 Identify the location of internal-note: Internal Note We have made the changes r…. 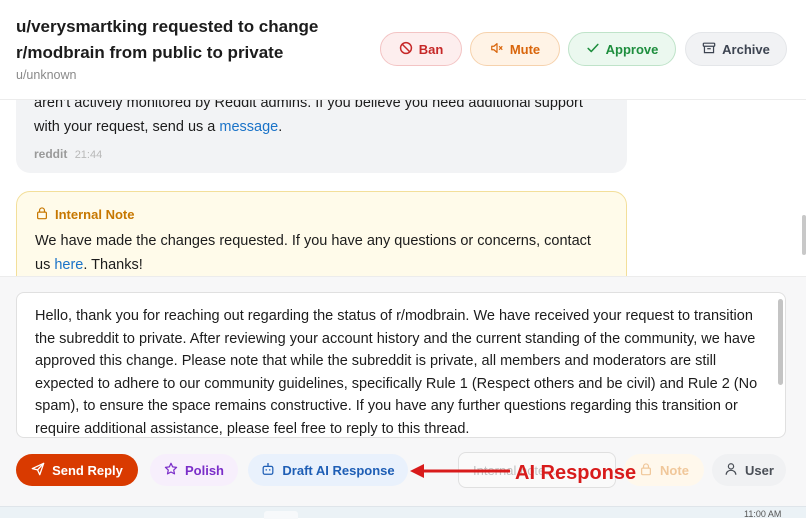
(321, 233).